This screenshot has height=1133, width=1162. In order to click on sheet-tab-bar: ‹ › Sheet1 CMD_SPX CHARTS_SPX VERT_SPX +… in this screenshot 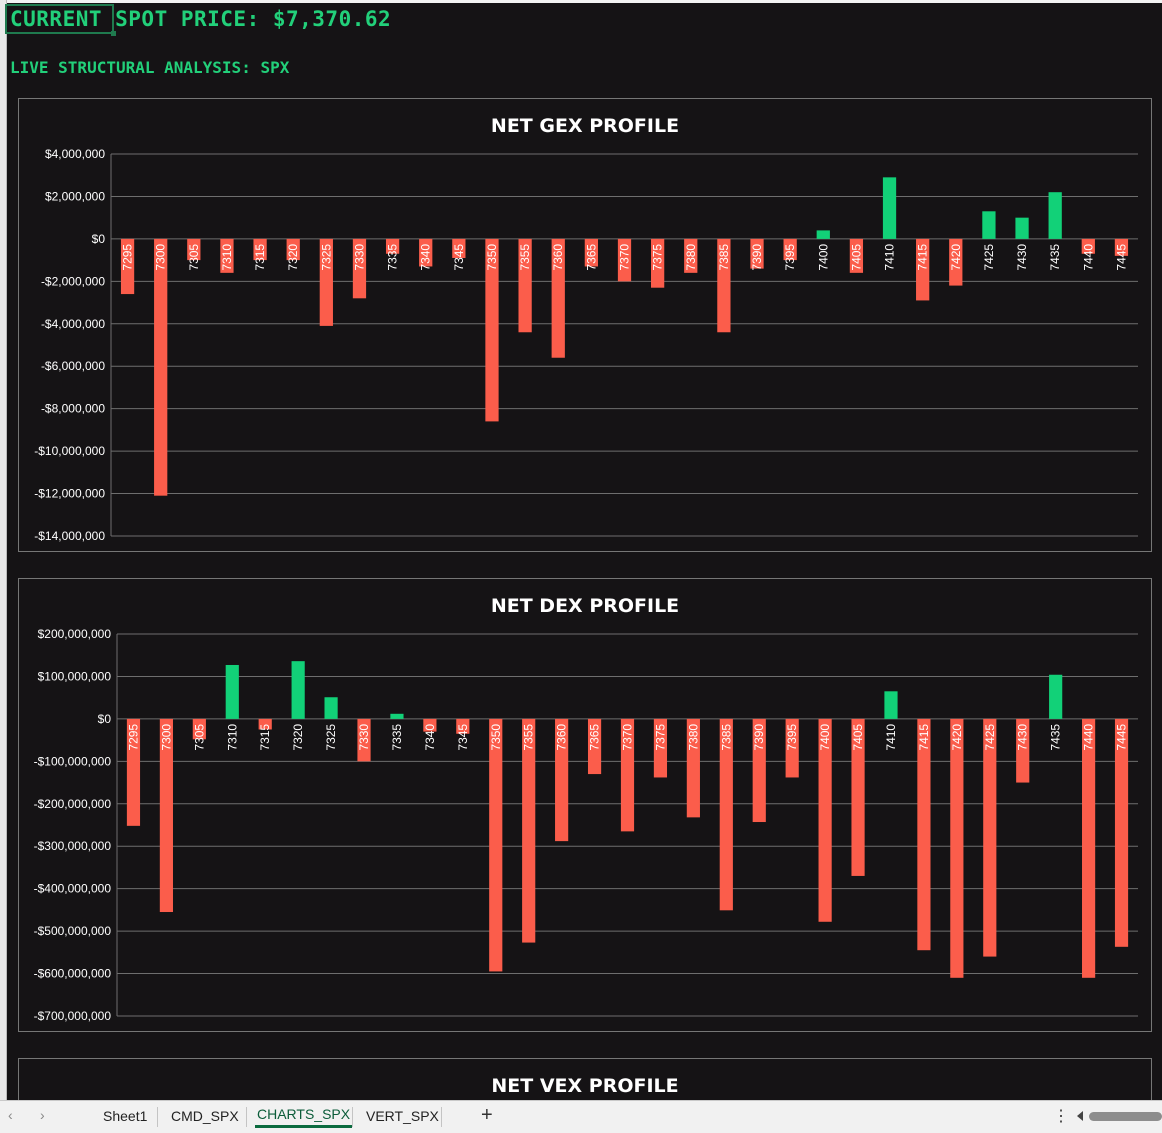, I will do `click(581, 1116)`.